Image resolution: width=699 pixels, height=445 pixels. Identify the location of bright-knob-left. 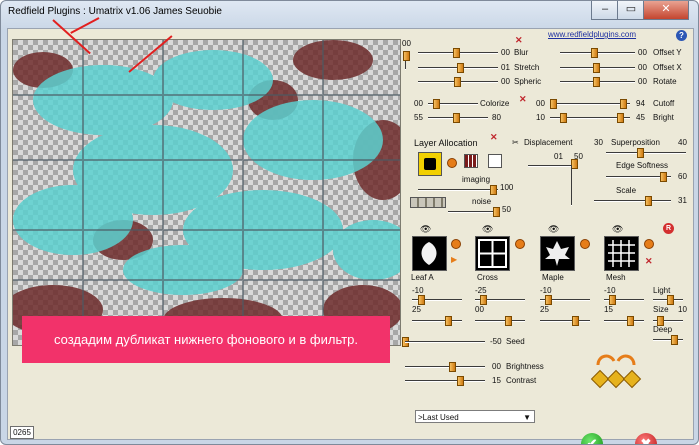
(563, 118).